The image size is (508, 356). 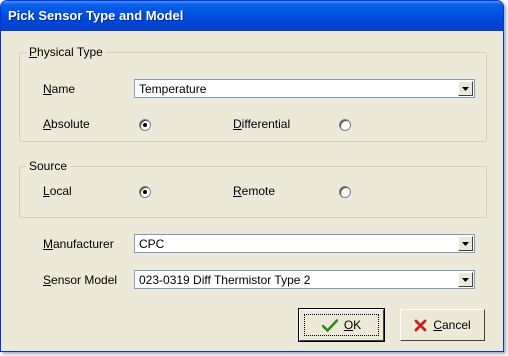 What do you see at coordinates (80, 280) in the screenshot?
I see `sensor-model-label: Sensor Model` at bounding box center [80, 280].